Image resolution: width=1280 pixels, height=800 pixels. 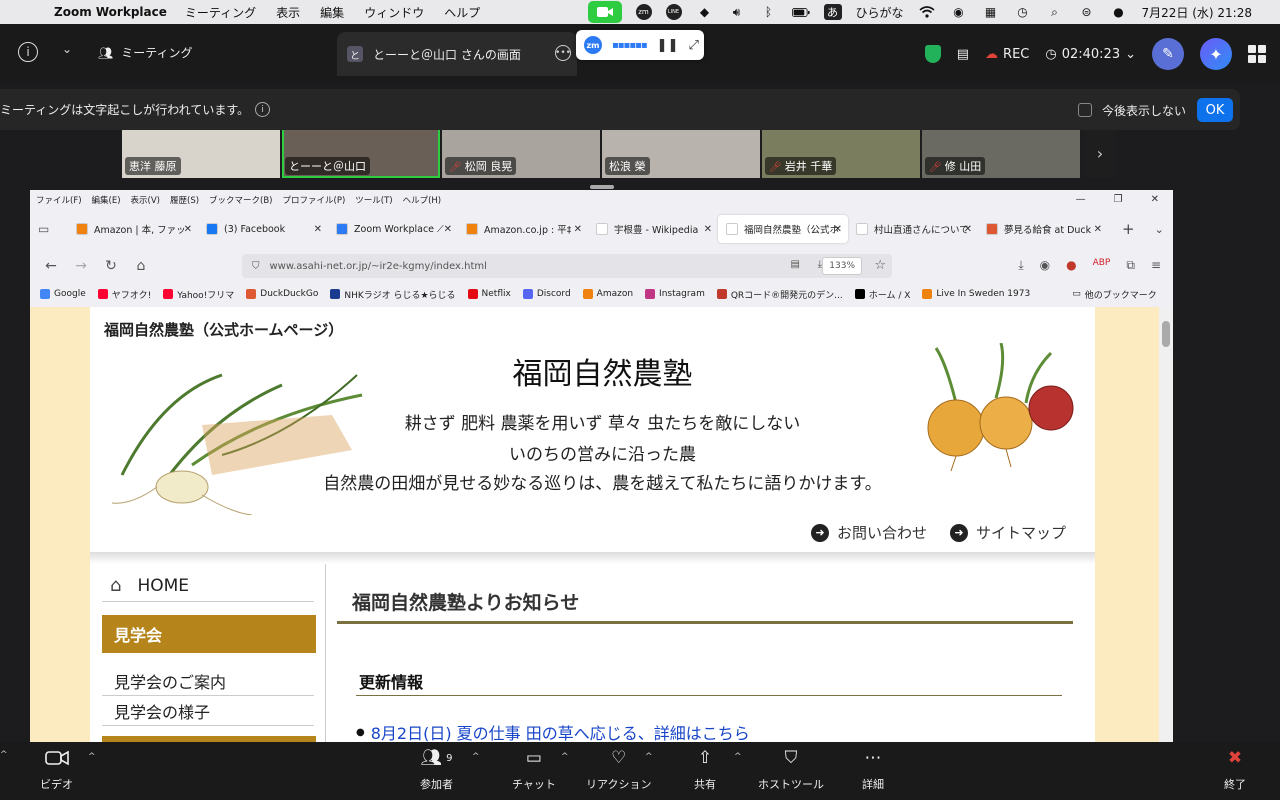 I want to click on menu-view: 表示, so click(x=288, y=12).